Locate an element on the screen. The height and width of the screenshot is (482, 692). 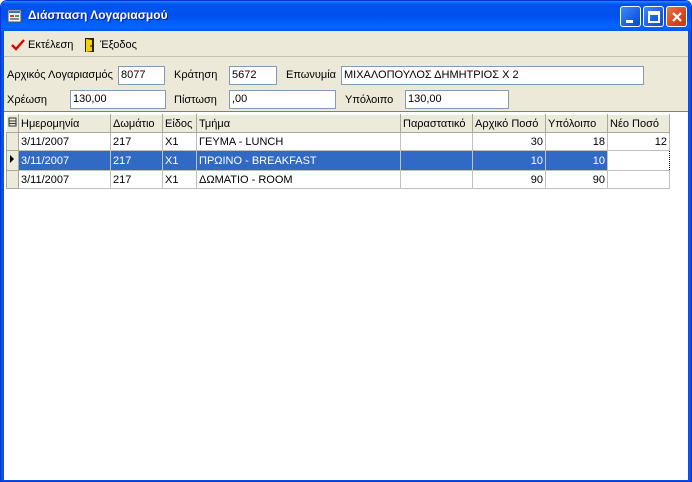
cell-original-amount: 10 is located at coordinates (509, 160).